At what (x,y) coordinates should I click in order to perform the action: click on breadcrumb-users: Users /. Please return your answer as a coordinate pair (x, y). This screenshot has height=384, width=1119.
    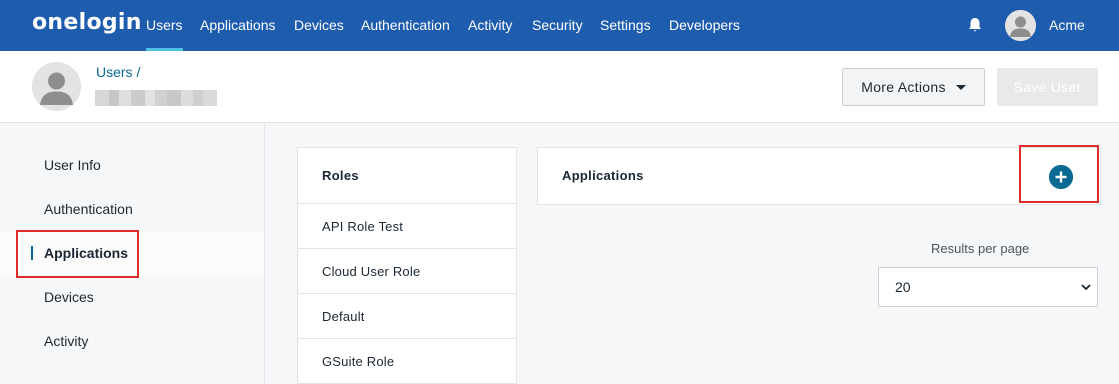
    Looking at the image, I should click on (118, 72).